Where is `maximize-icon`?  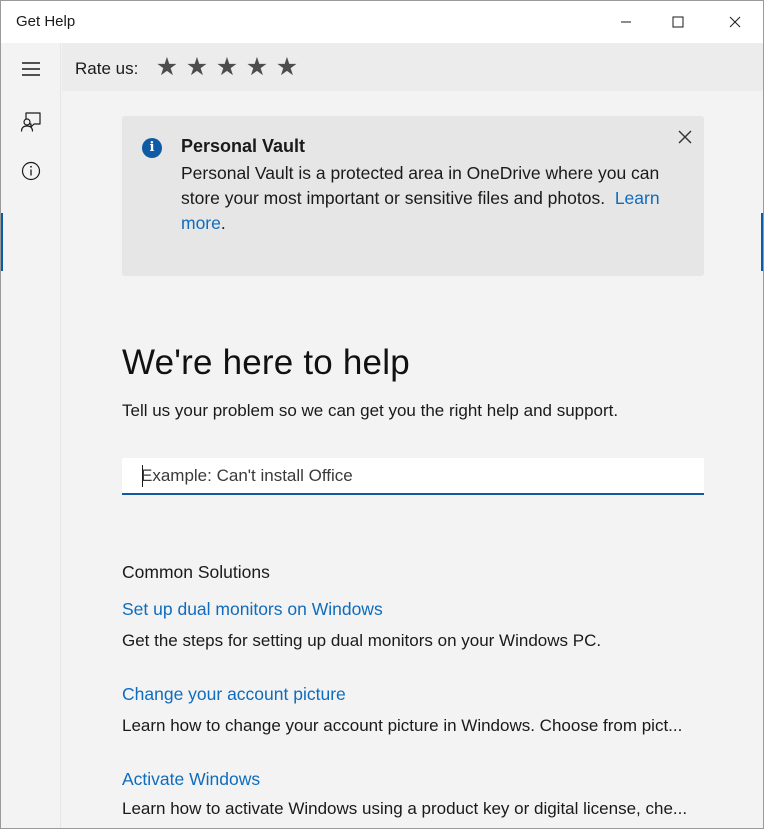
maximize-icon is located at coordinates (678, 22).